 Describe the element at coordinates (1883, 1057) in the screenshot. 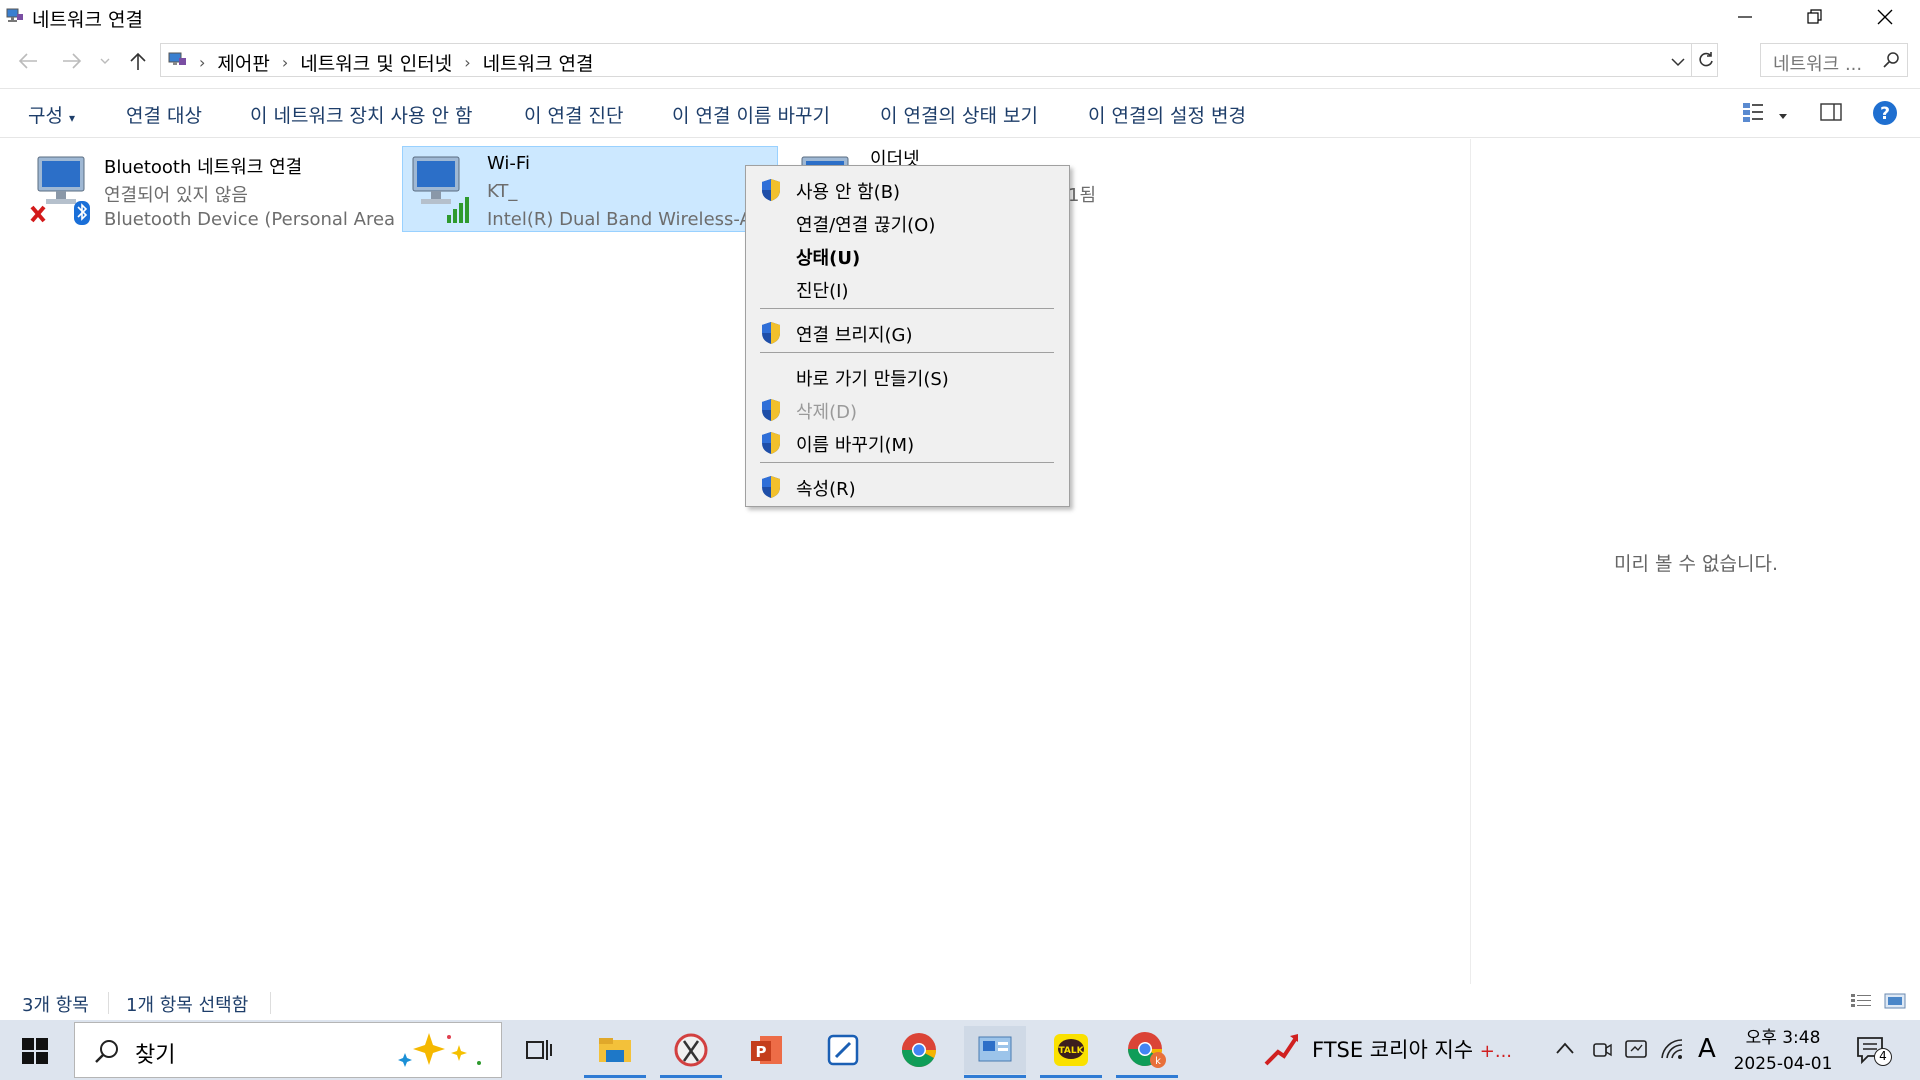

I see `notification-count-badge: 4` at that location.